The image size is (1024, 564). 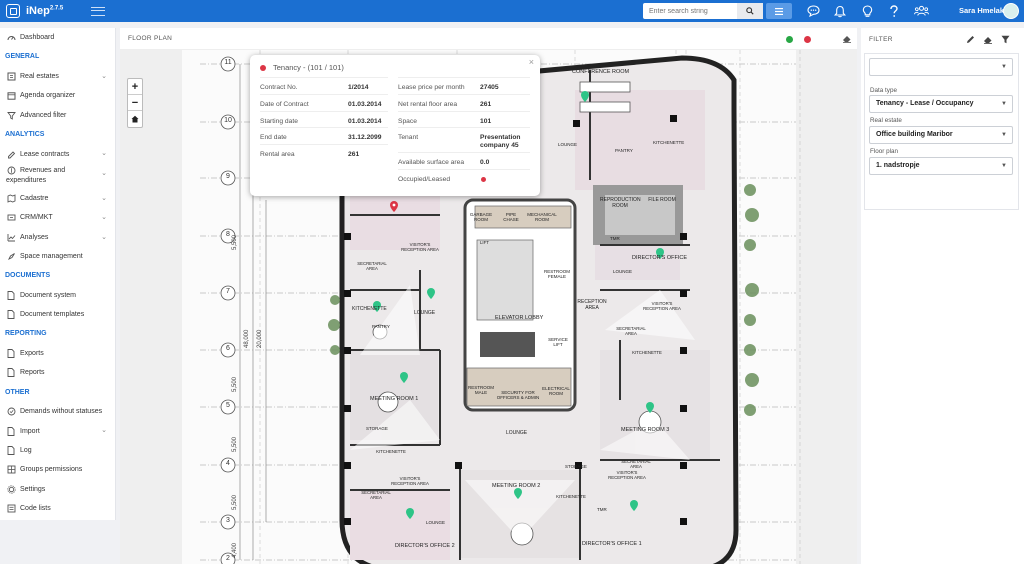 What do you see at coordinates (57, 314) in the screenshot?
I see `sidebar-item-document-templates: Document templates` at bounding box center [57, 314].